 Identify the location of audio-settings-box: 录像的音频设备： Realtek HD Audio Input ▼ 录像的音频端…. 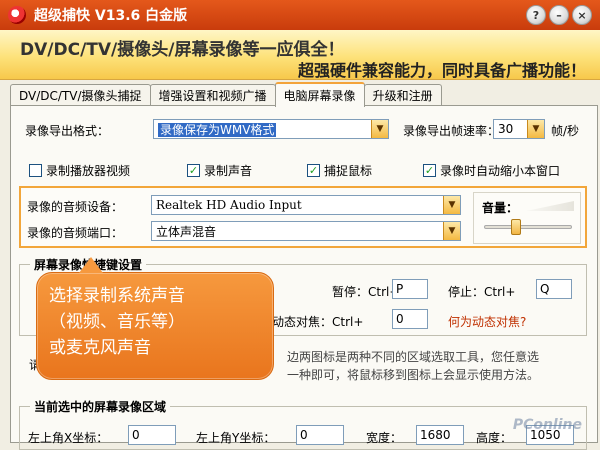
(303, 217).